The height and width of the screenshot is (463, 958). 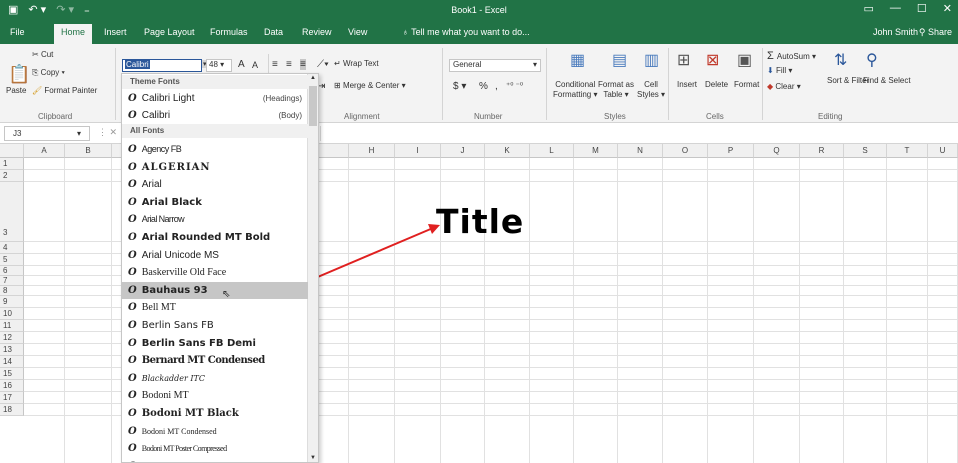 I want to click on font-option: O Arial Rounded MT Bold, so click(x=215, y=237).